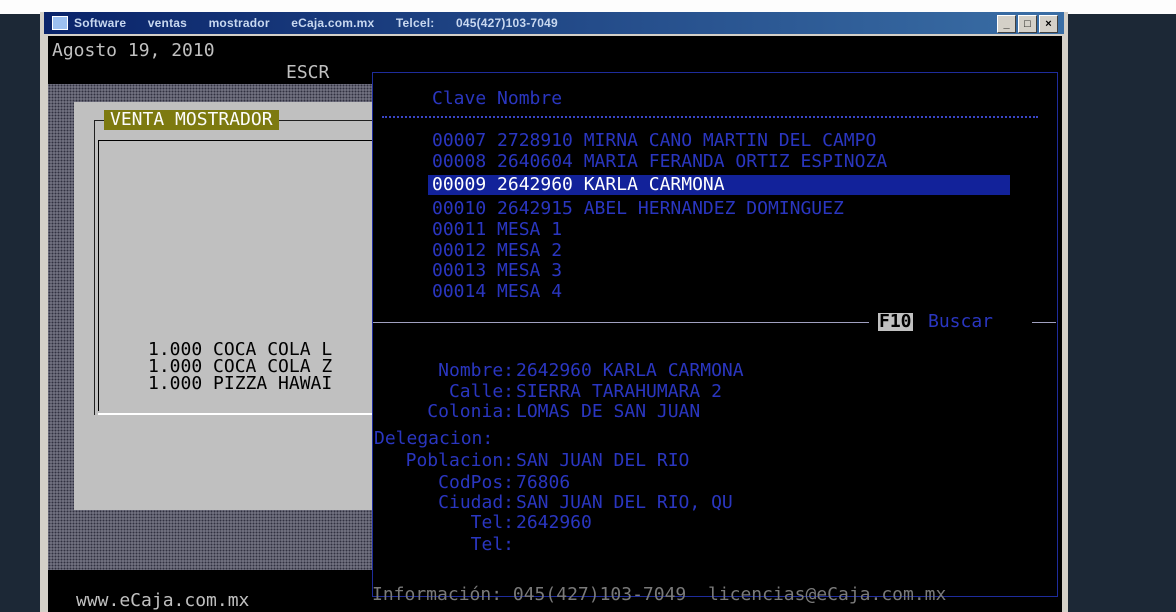  What do you see at coordinates (459, 460) in the screenshot?
I see `field-label: Poblacion:` at bounding box center [459, 460].